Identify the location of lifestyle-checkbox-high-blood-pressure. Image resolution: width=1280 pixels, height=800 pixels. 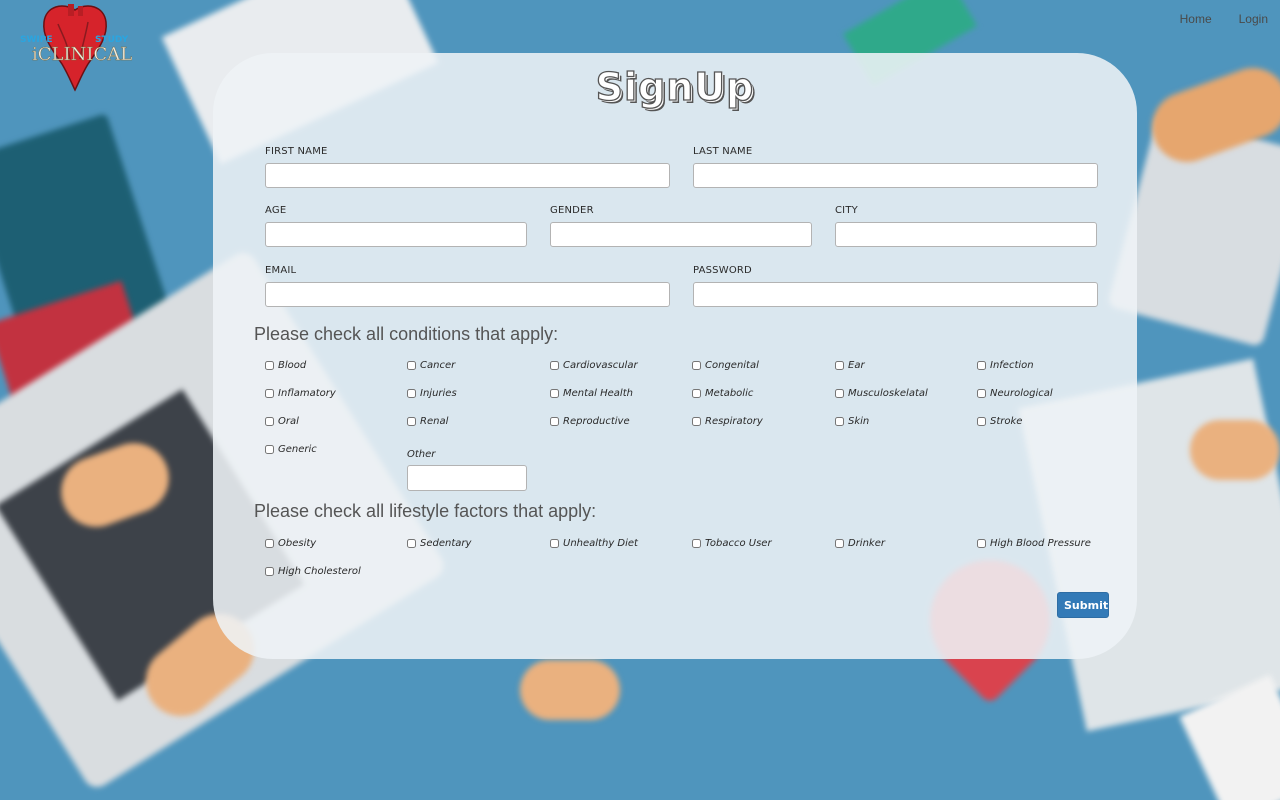
(981, 543).